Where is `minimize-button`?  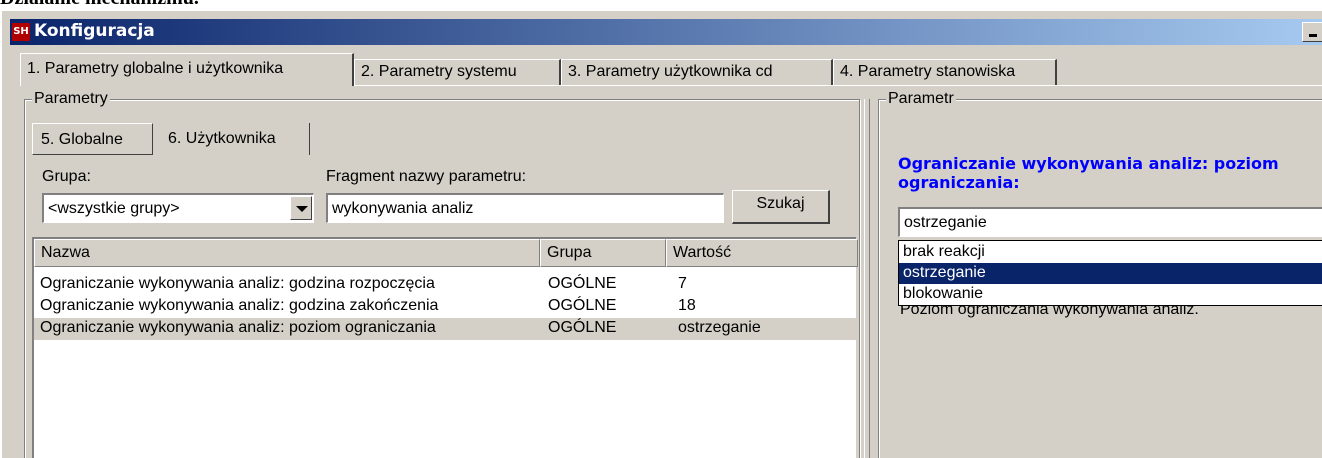
minimize-button is located at coordinates (1312, 32).